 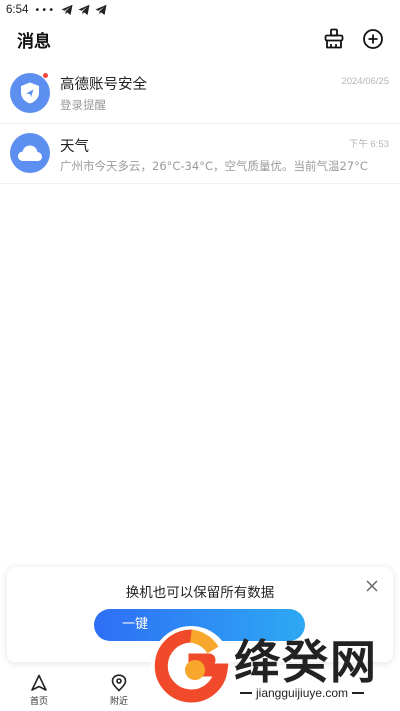 I want to click on tab-label: 附近, so click(x=118, y=702).